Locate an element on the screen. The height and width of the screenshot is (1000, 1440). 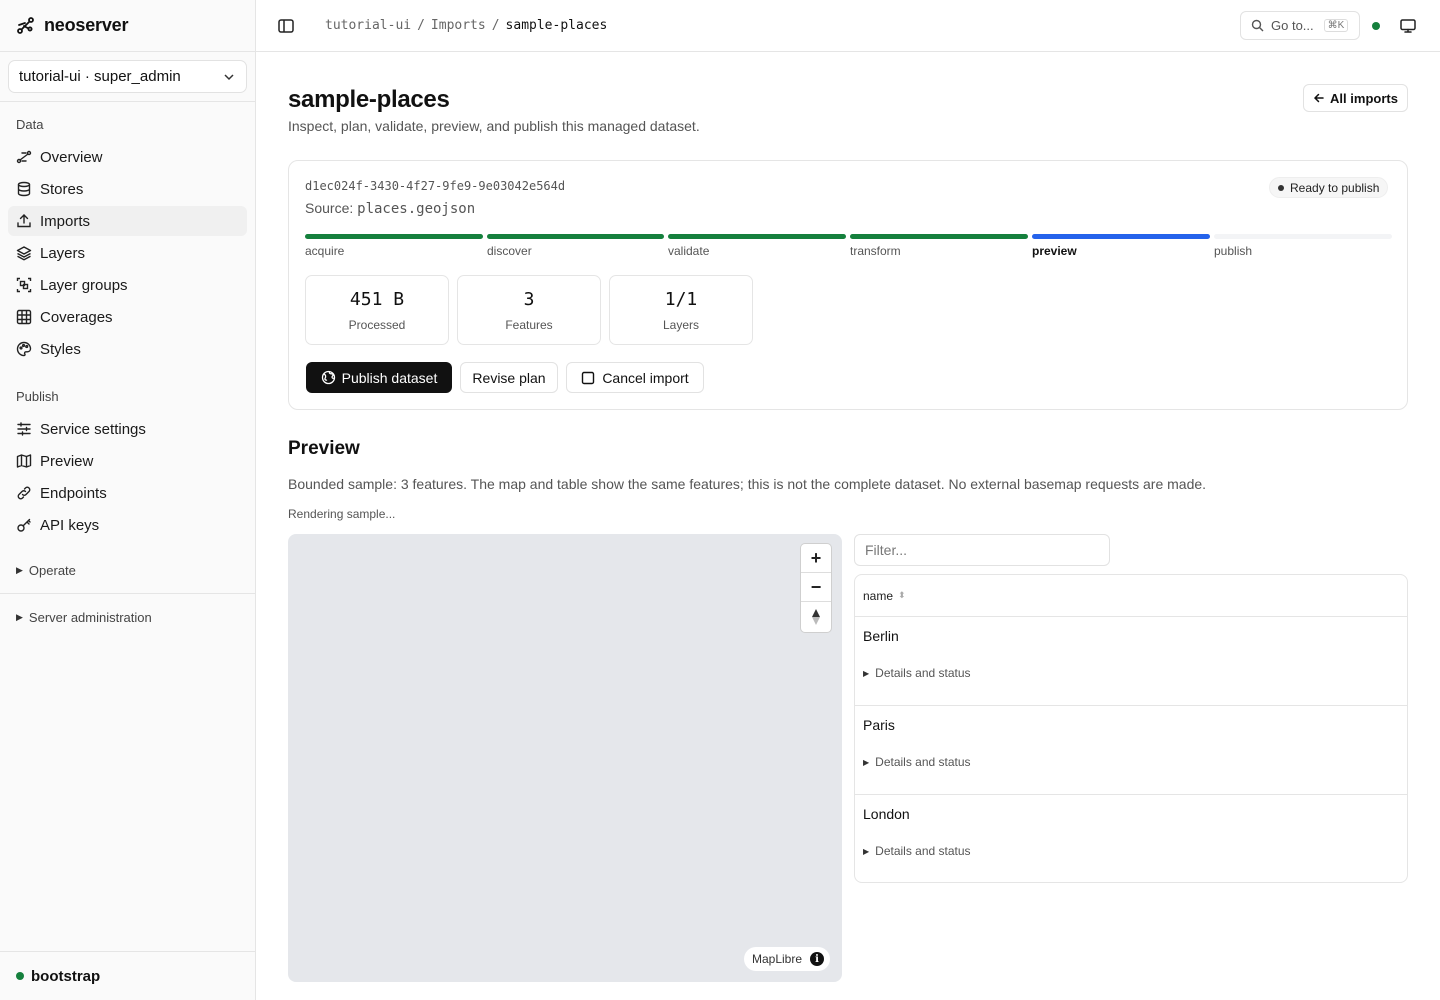
step-label-preview: preview is located at coordinates (1054, 251).